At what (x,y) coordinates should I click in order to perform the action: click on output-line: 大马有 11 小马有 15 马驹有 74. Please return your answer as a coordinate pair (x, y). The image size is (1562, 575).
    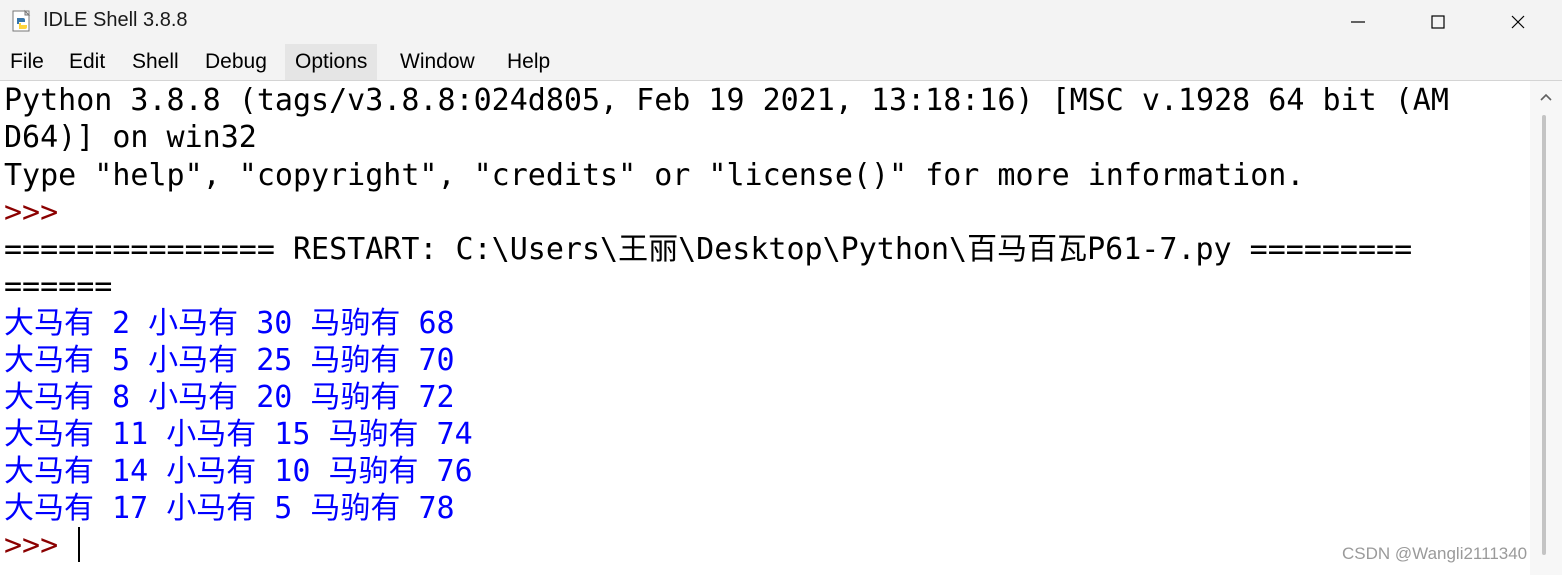
    Looking at the image, I should click on (238, 434).